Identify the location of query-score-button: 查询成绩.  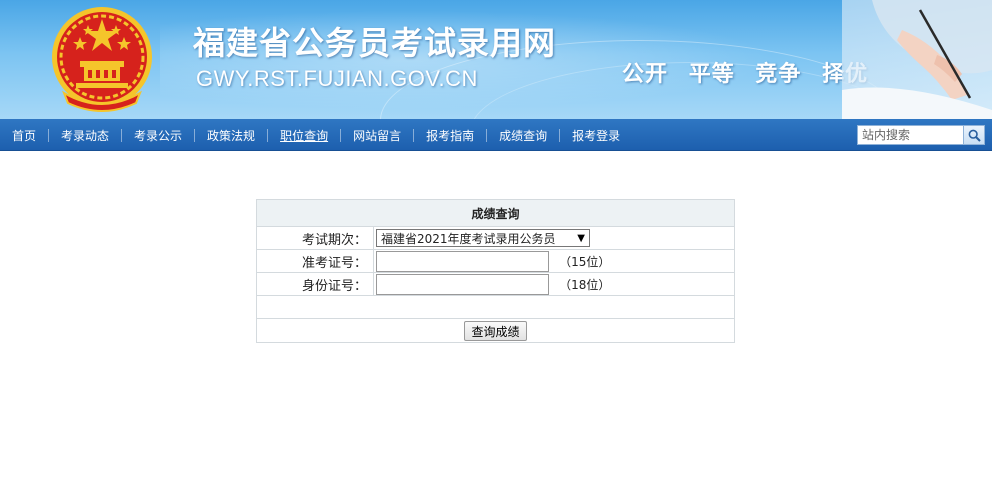
(495, 330).